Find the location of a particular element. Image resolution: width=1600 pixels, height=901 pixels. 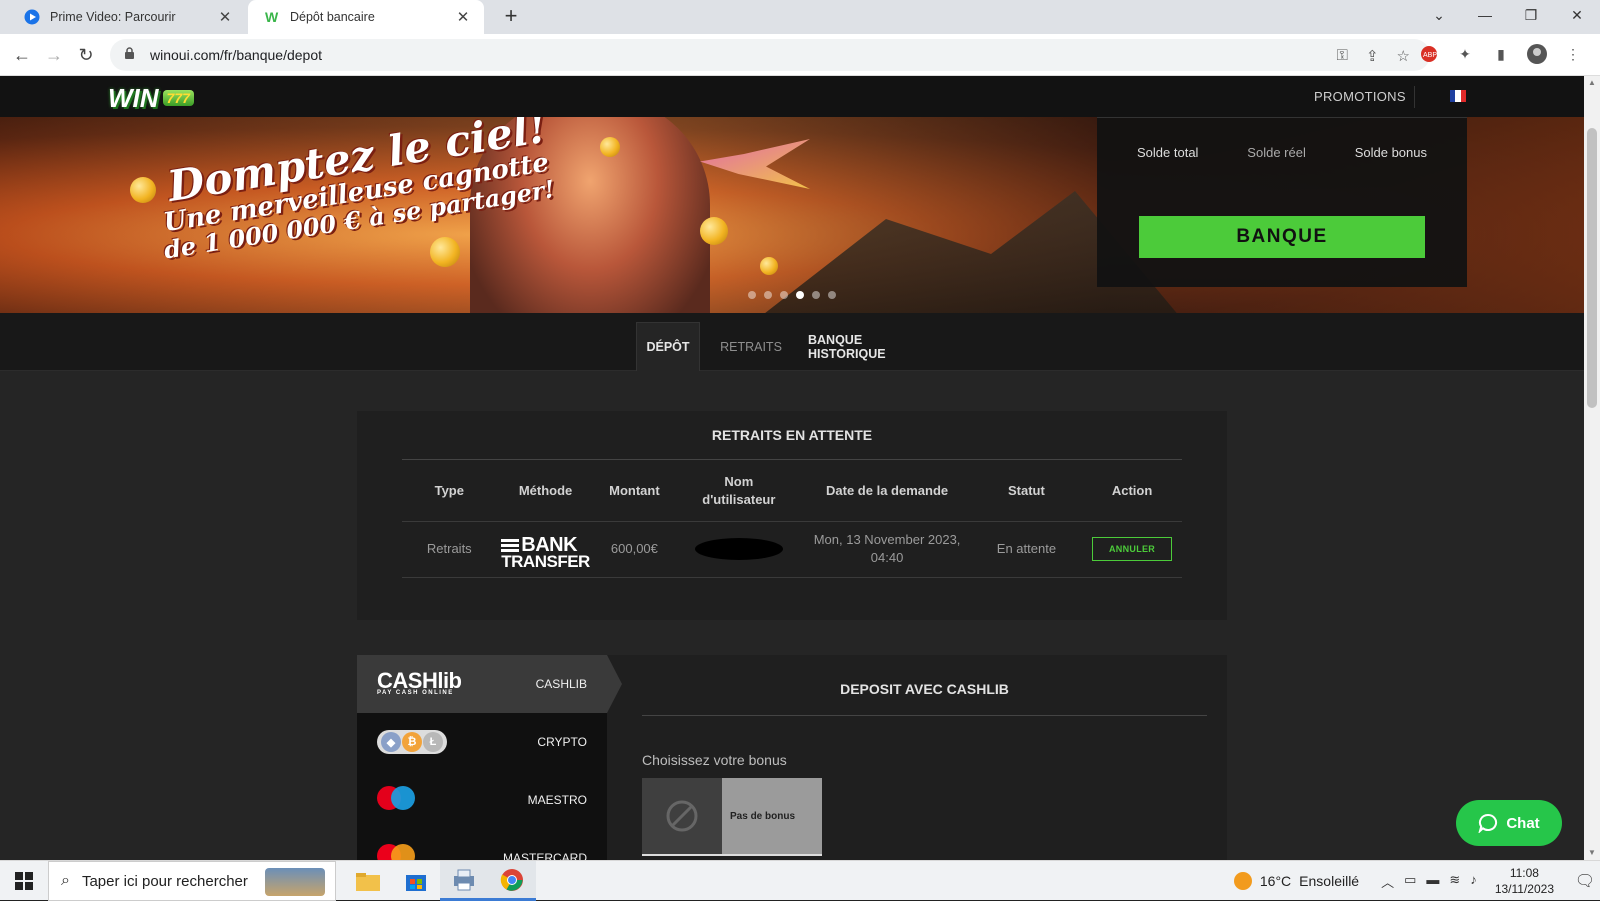

bookmark-star-icon: ☆ is located at coordinates (1403, 56).